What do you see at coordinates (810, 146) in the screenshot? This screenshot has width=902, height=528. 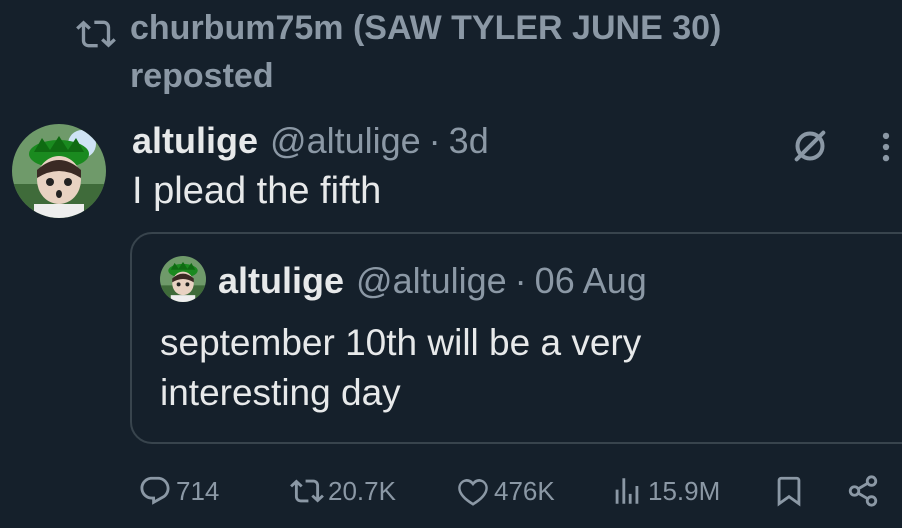 I see `grok-icon` at bounding box center [810, 146].